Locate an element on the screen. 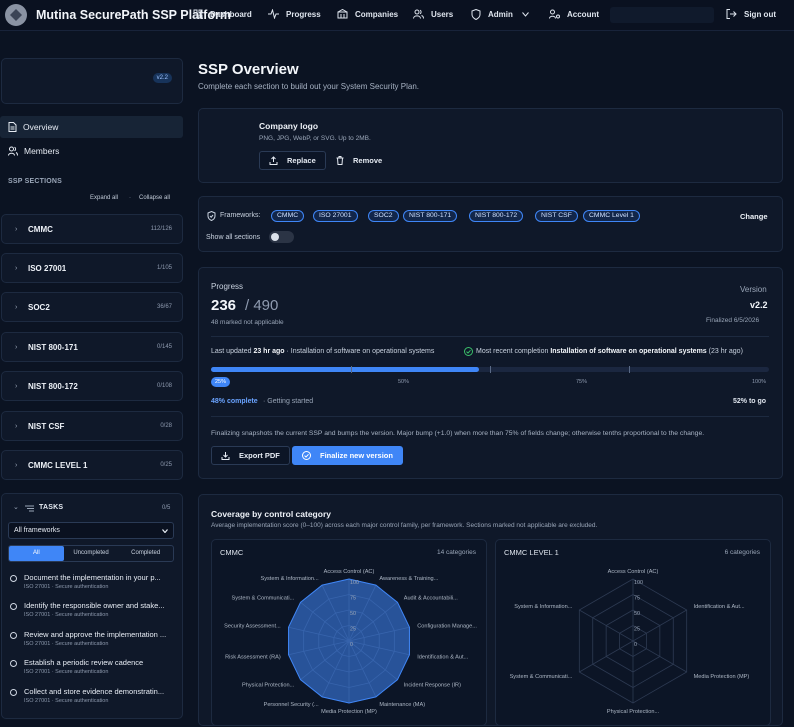 The height and width of the screenshot is (727, 794). tab-all: All is located at coordinates (36, 553).